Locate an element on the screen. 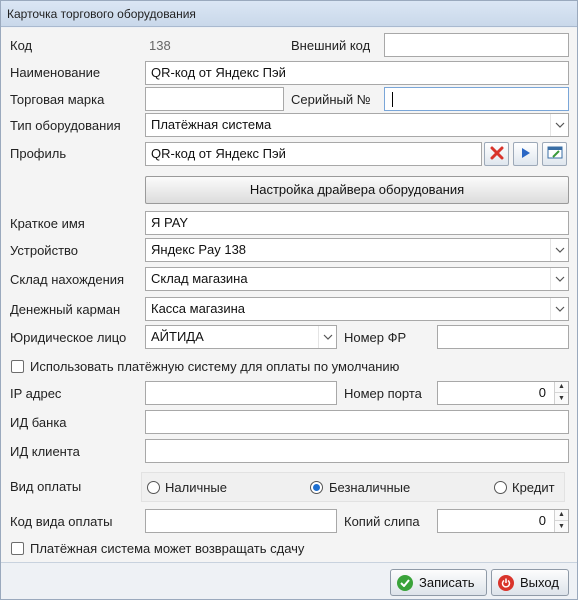  device-label: Устройство is located at coordinates (44, 250).